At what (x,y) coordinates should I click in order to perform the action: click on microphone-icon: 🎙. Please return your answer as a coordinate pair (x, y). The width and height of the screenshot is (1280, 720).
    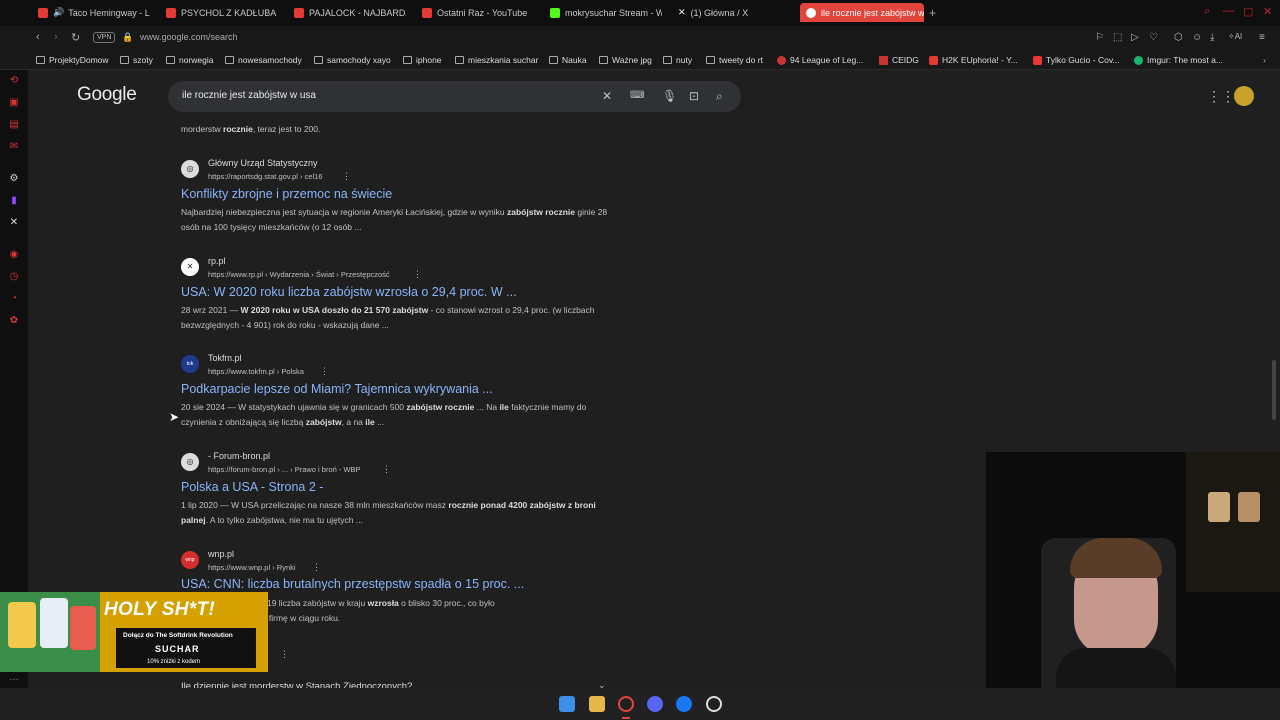
    Looking at the image, I should click on (669, 96).